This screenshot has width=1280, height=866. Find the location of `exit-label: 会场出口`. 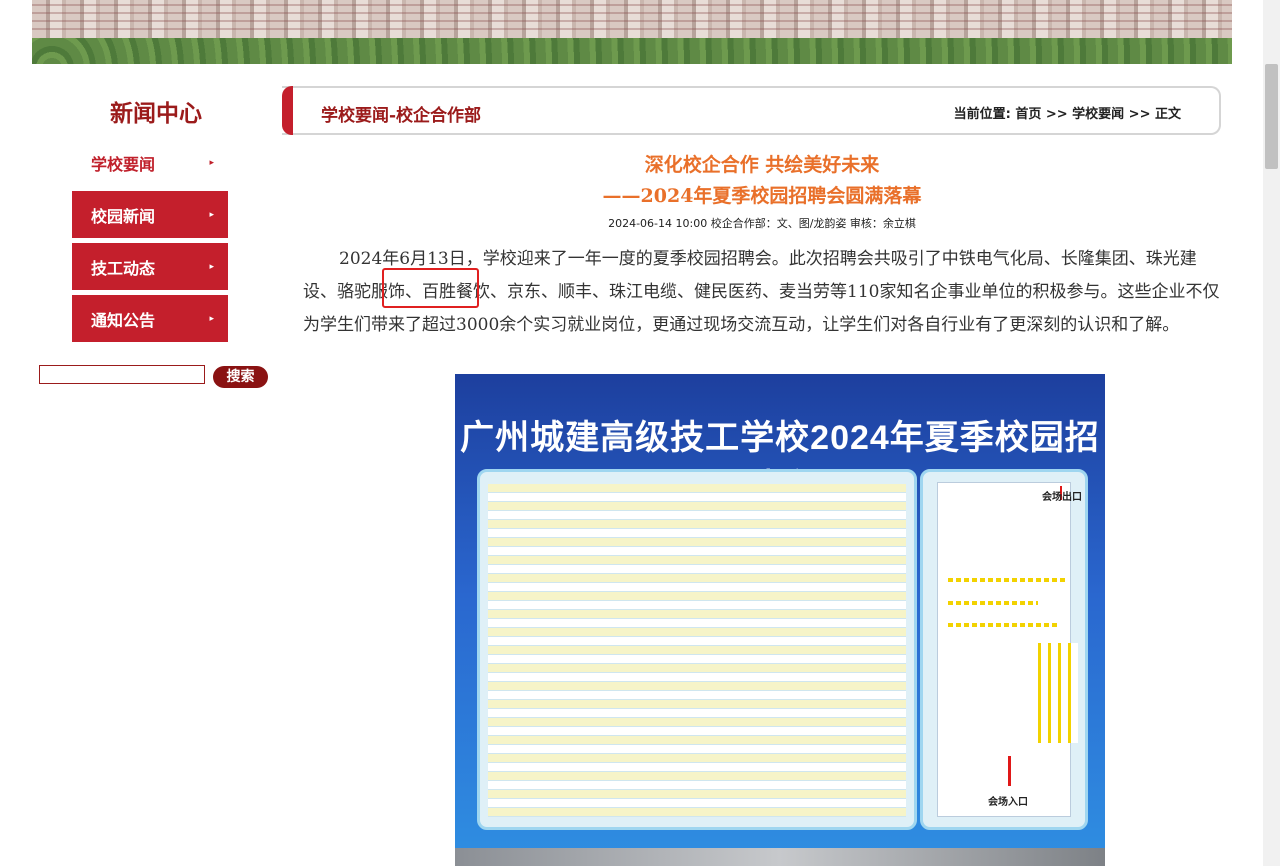

exit-label: 会场出口 is located at coordinates (1062, 497).